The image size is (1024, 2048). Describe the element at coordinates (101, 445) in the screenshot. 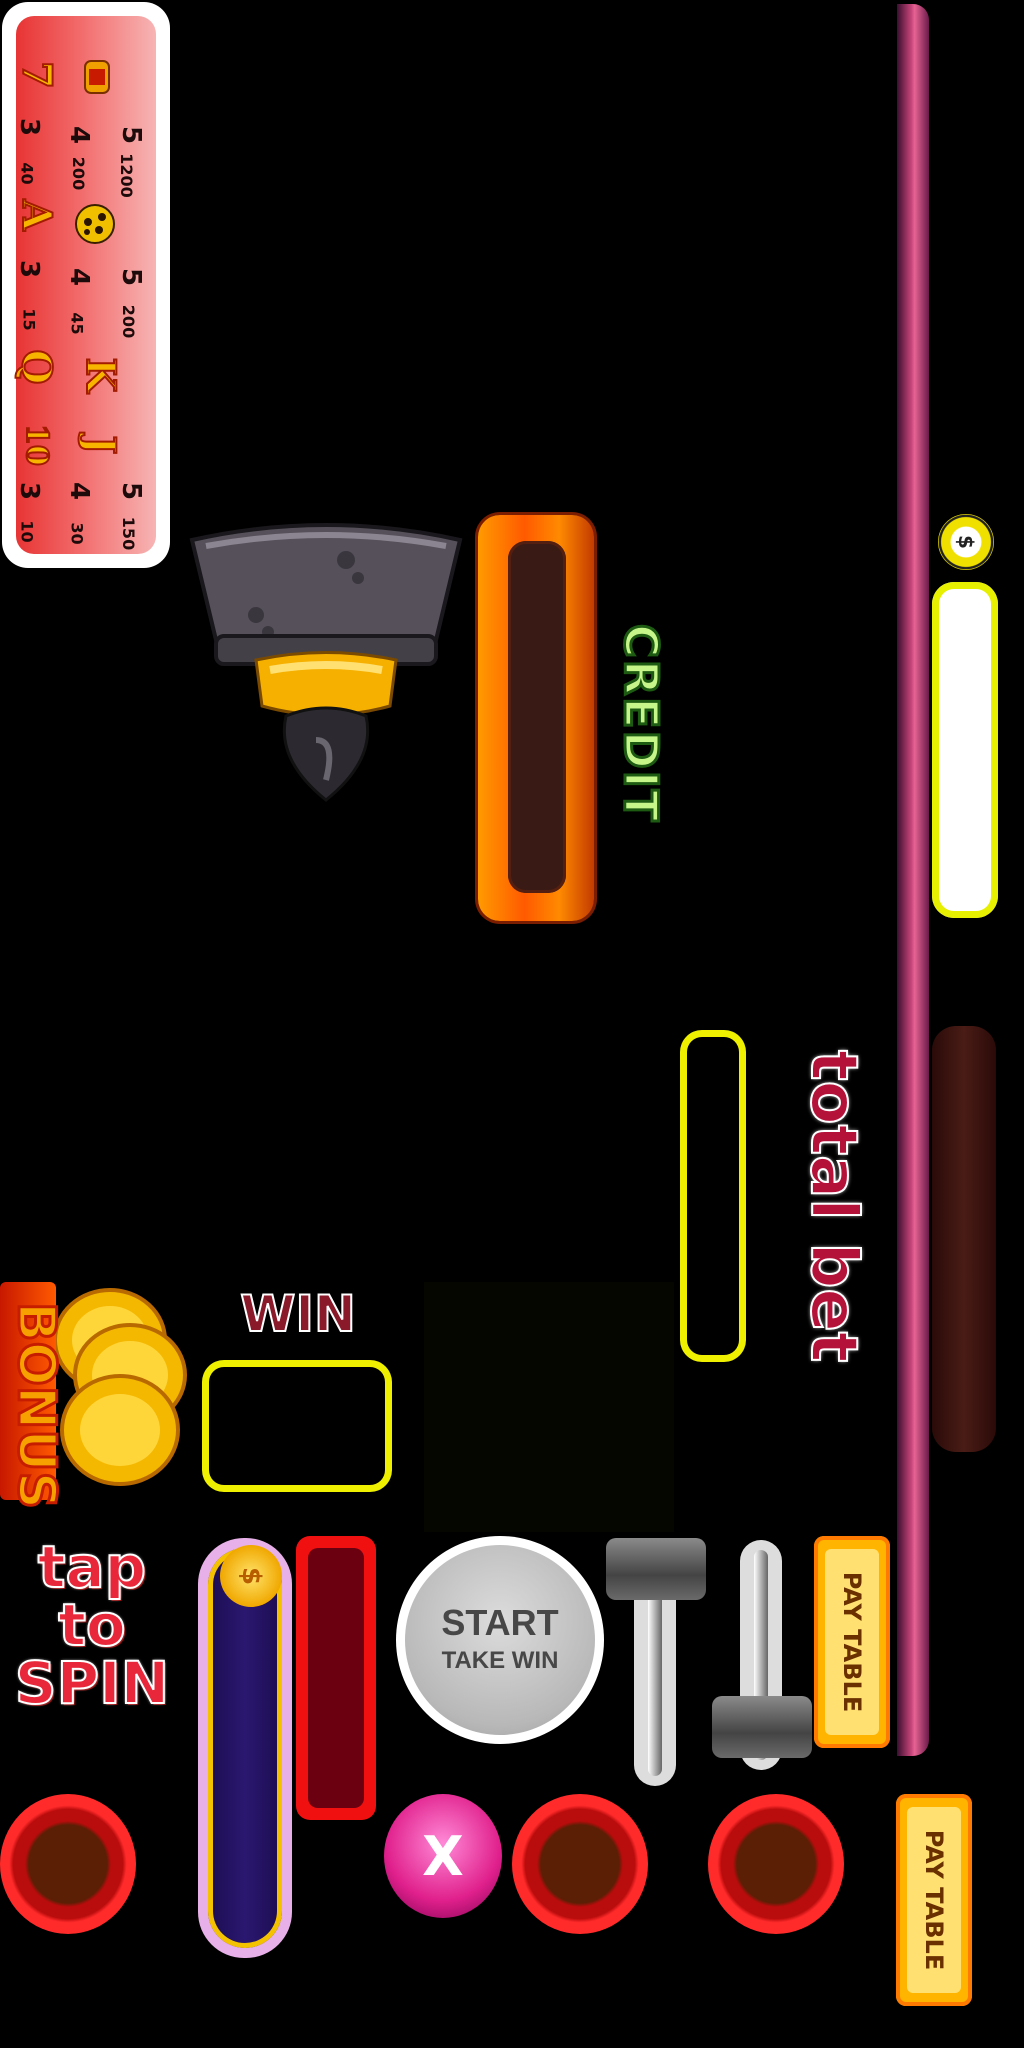

I see `jack-symbol: J` at that location.